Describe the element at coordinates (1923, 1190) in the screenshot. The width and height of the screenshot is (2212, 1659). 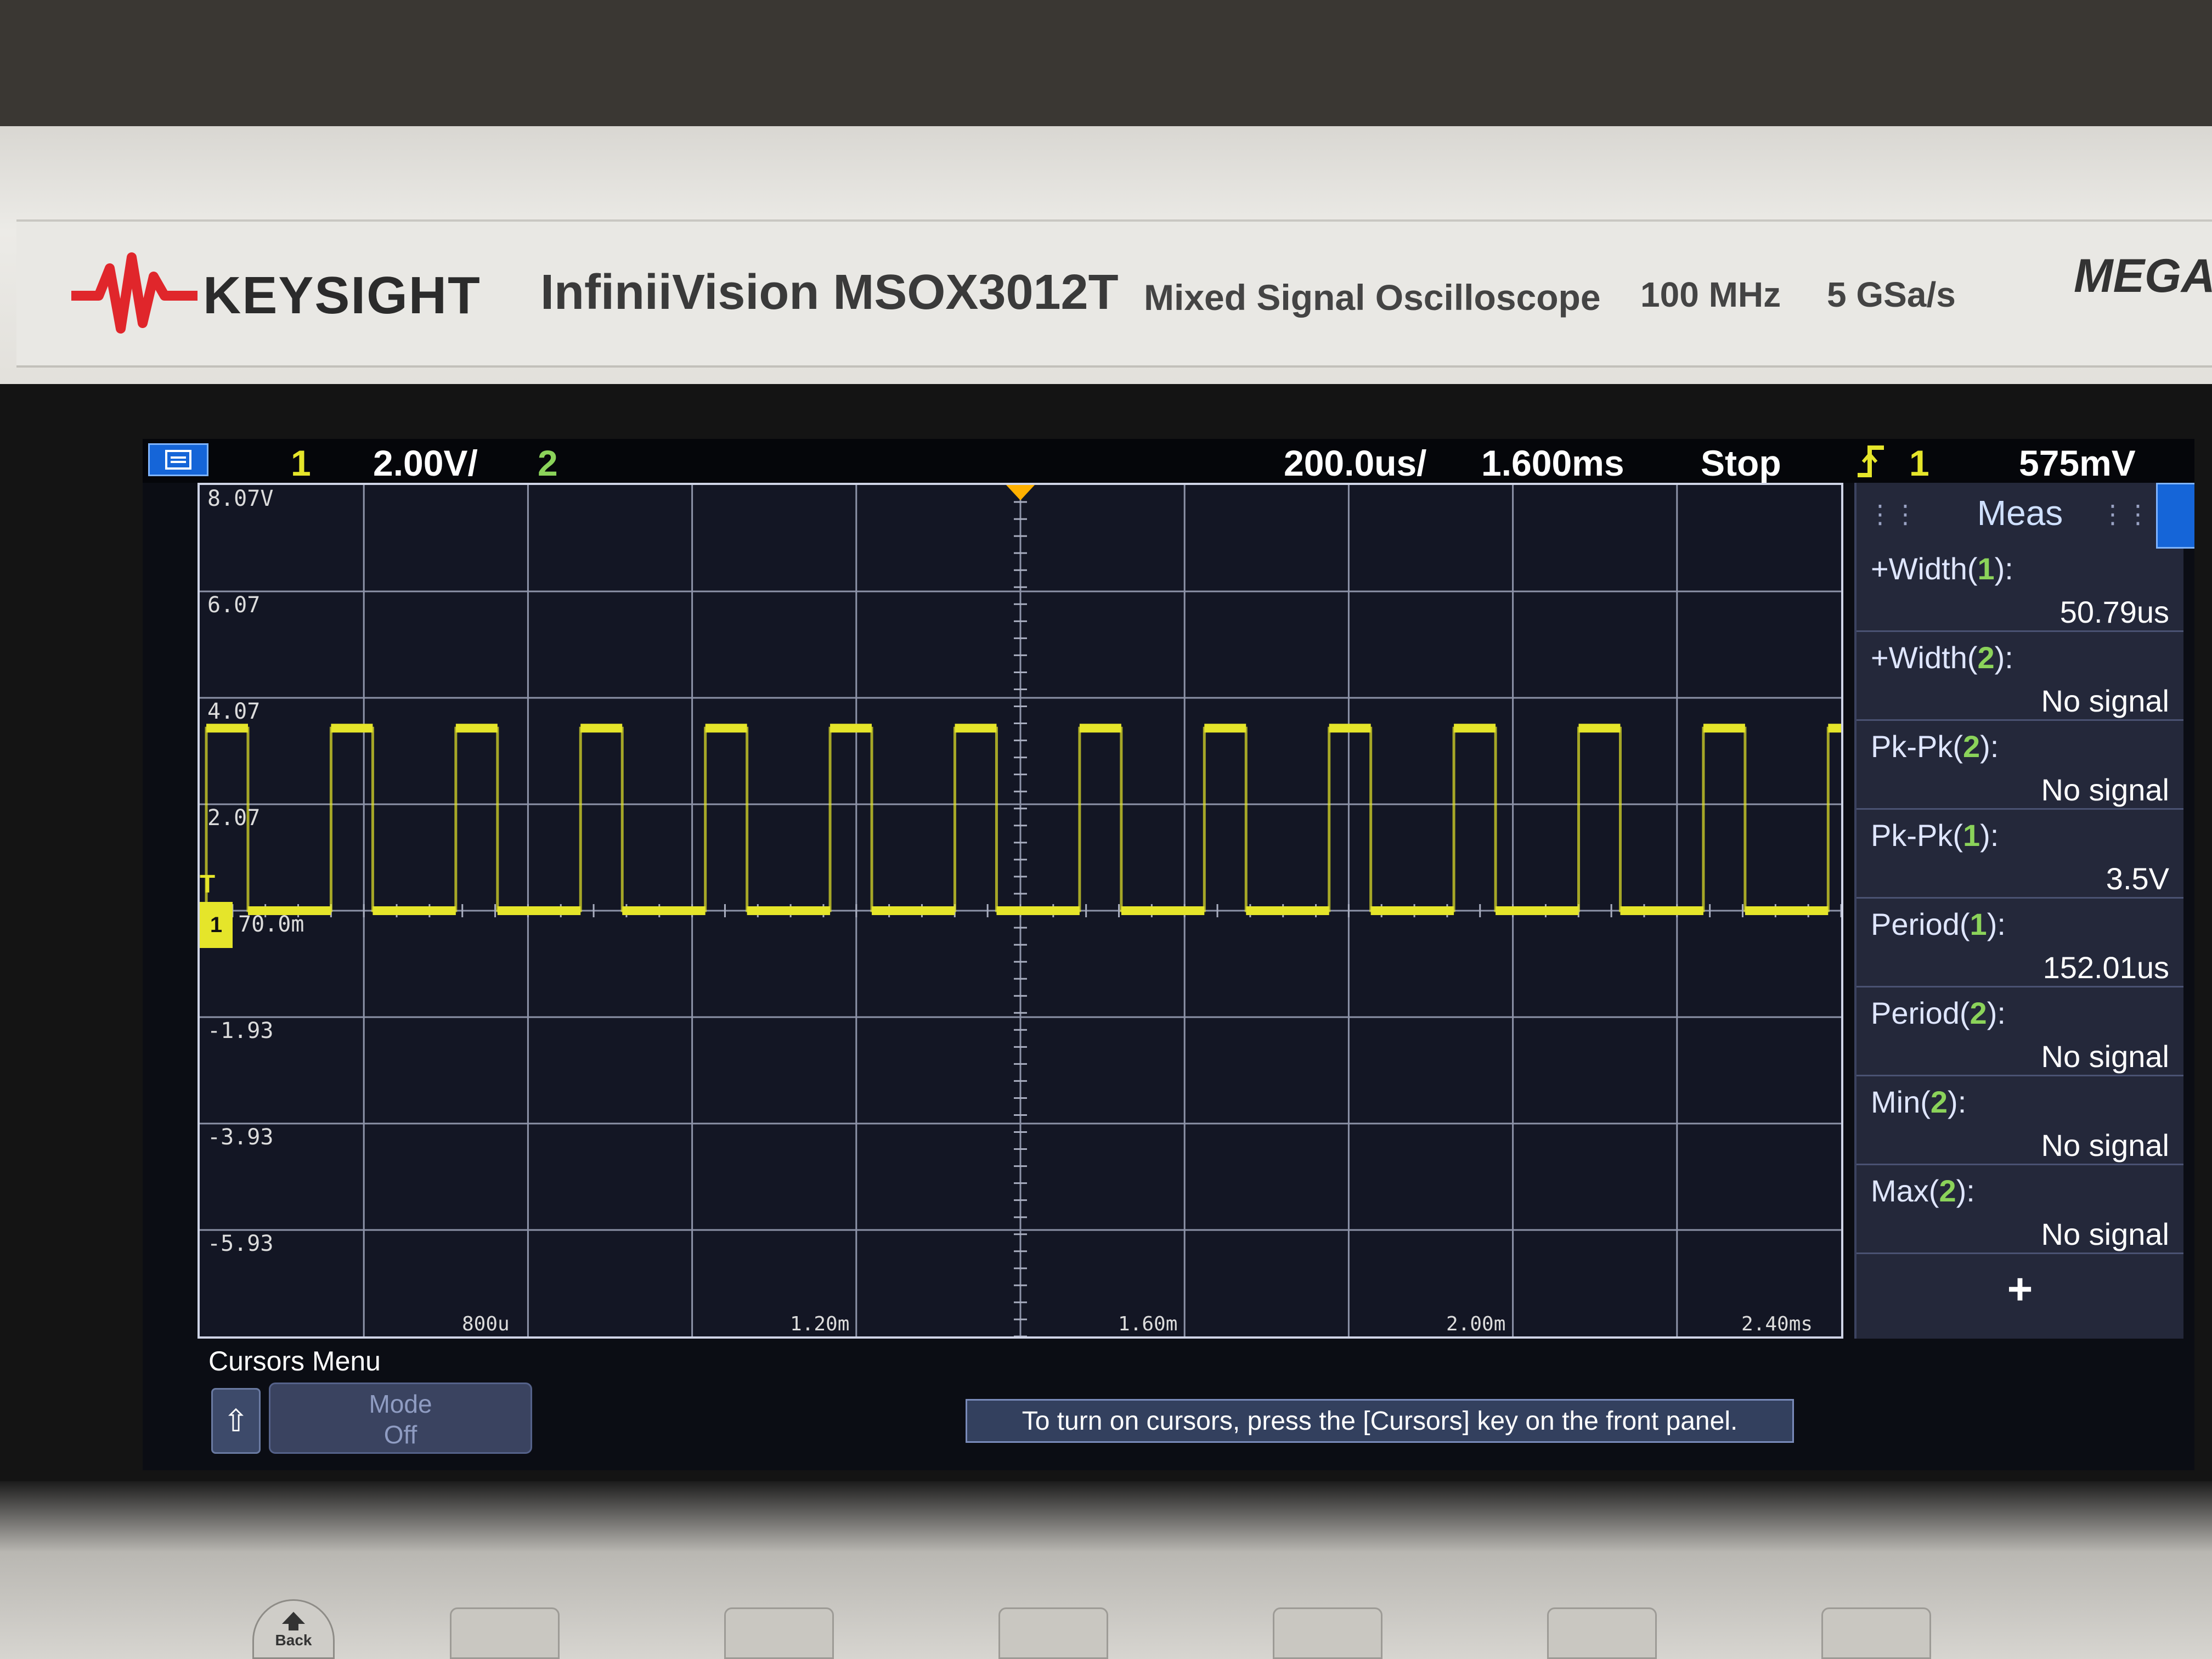
I see `meas-item-label: Max(2):` at that location.